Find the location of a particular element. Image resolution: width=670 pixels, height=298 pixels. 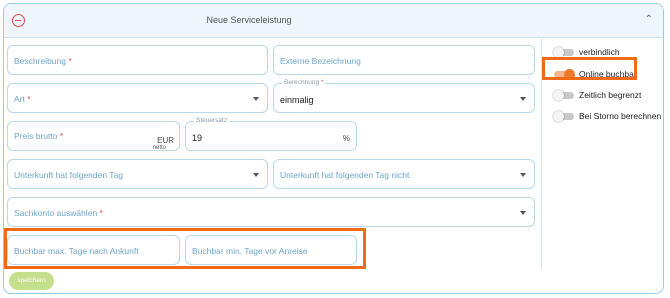

preis-brutto-field: Preis brutto * EUR netto is located at coordinates (93, 136).